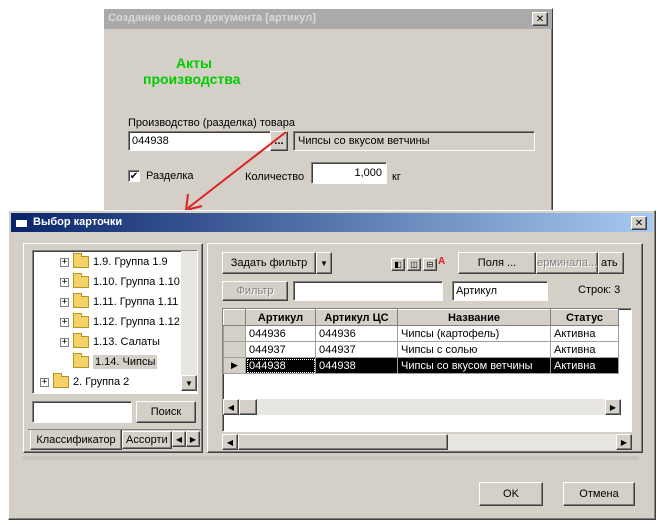 Image resolution: width=657 pixels, height=525 pixels. What do you see at coordinates (150, 141) in the screenshot?
I see `article-input-value: 044938` at bounding box center [150, 141].